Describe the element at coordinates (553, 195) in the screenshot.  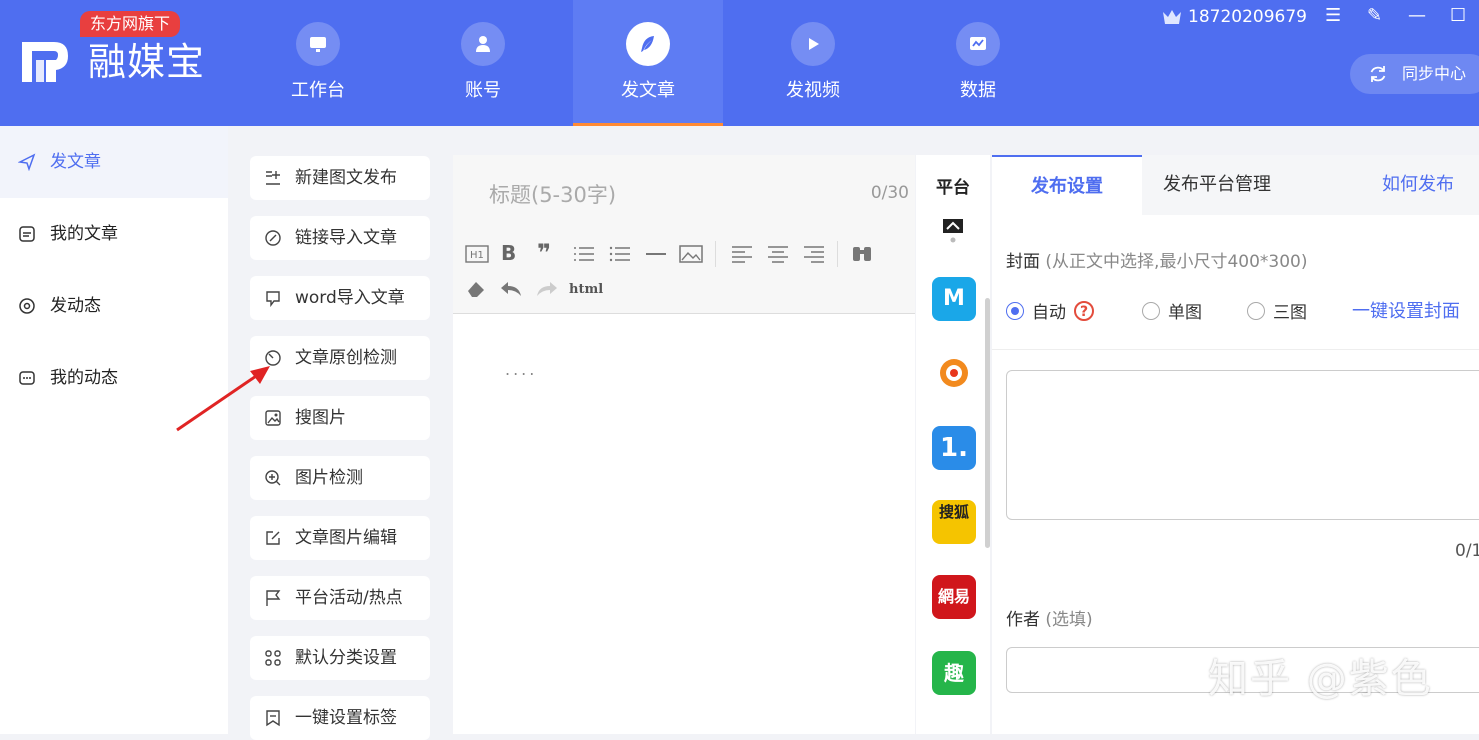
I see `title-placeholder: 标题(5-30字)` at that location.